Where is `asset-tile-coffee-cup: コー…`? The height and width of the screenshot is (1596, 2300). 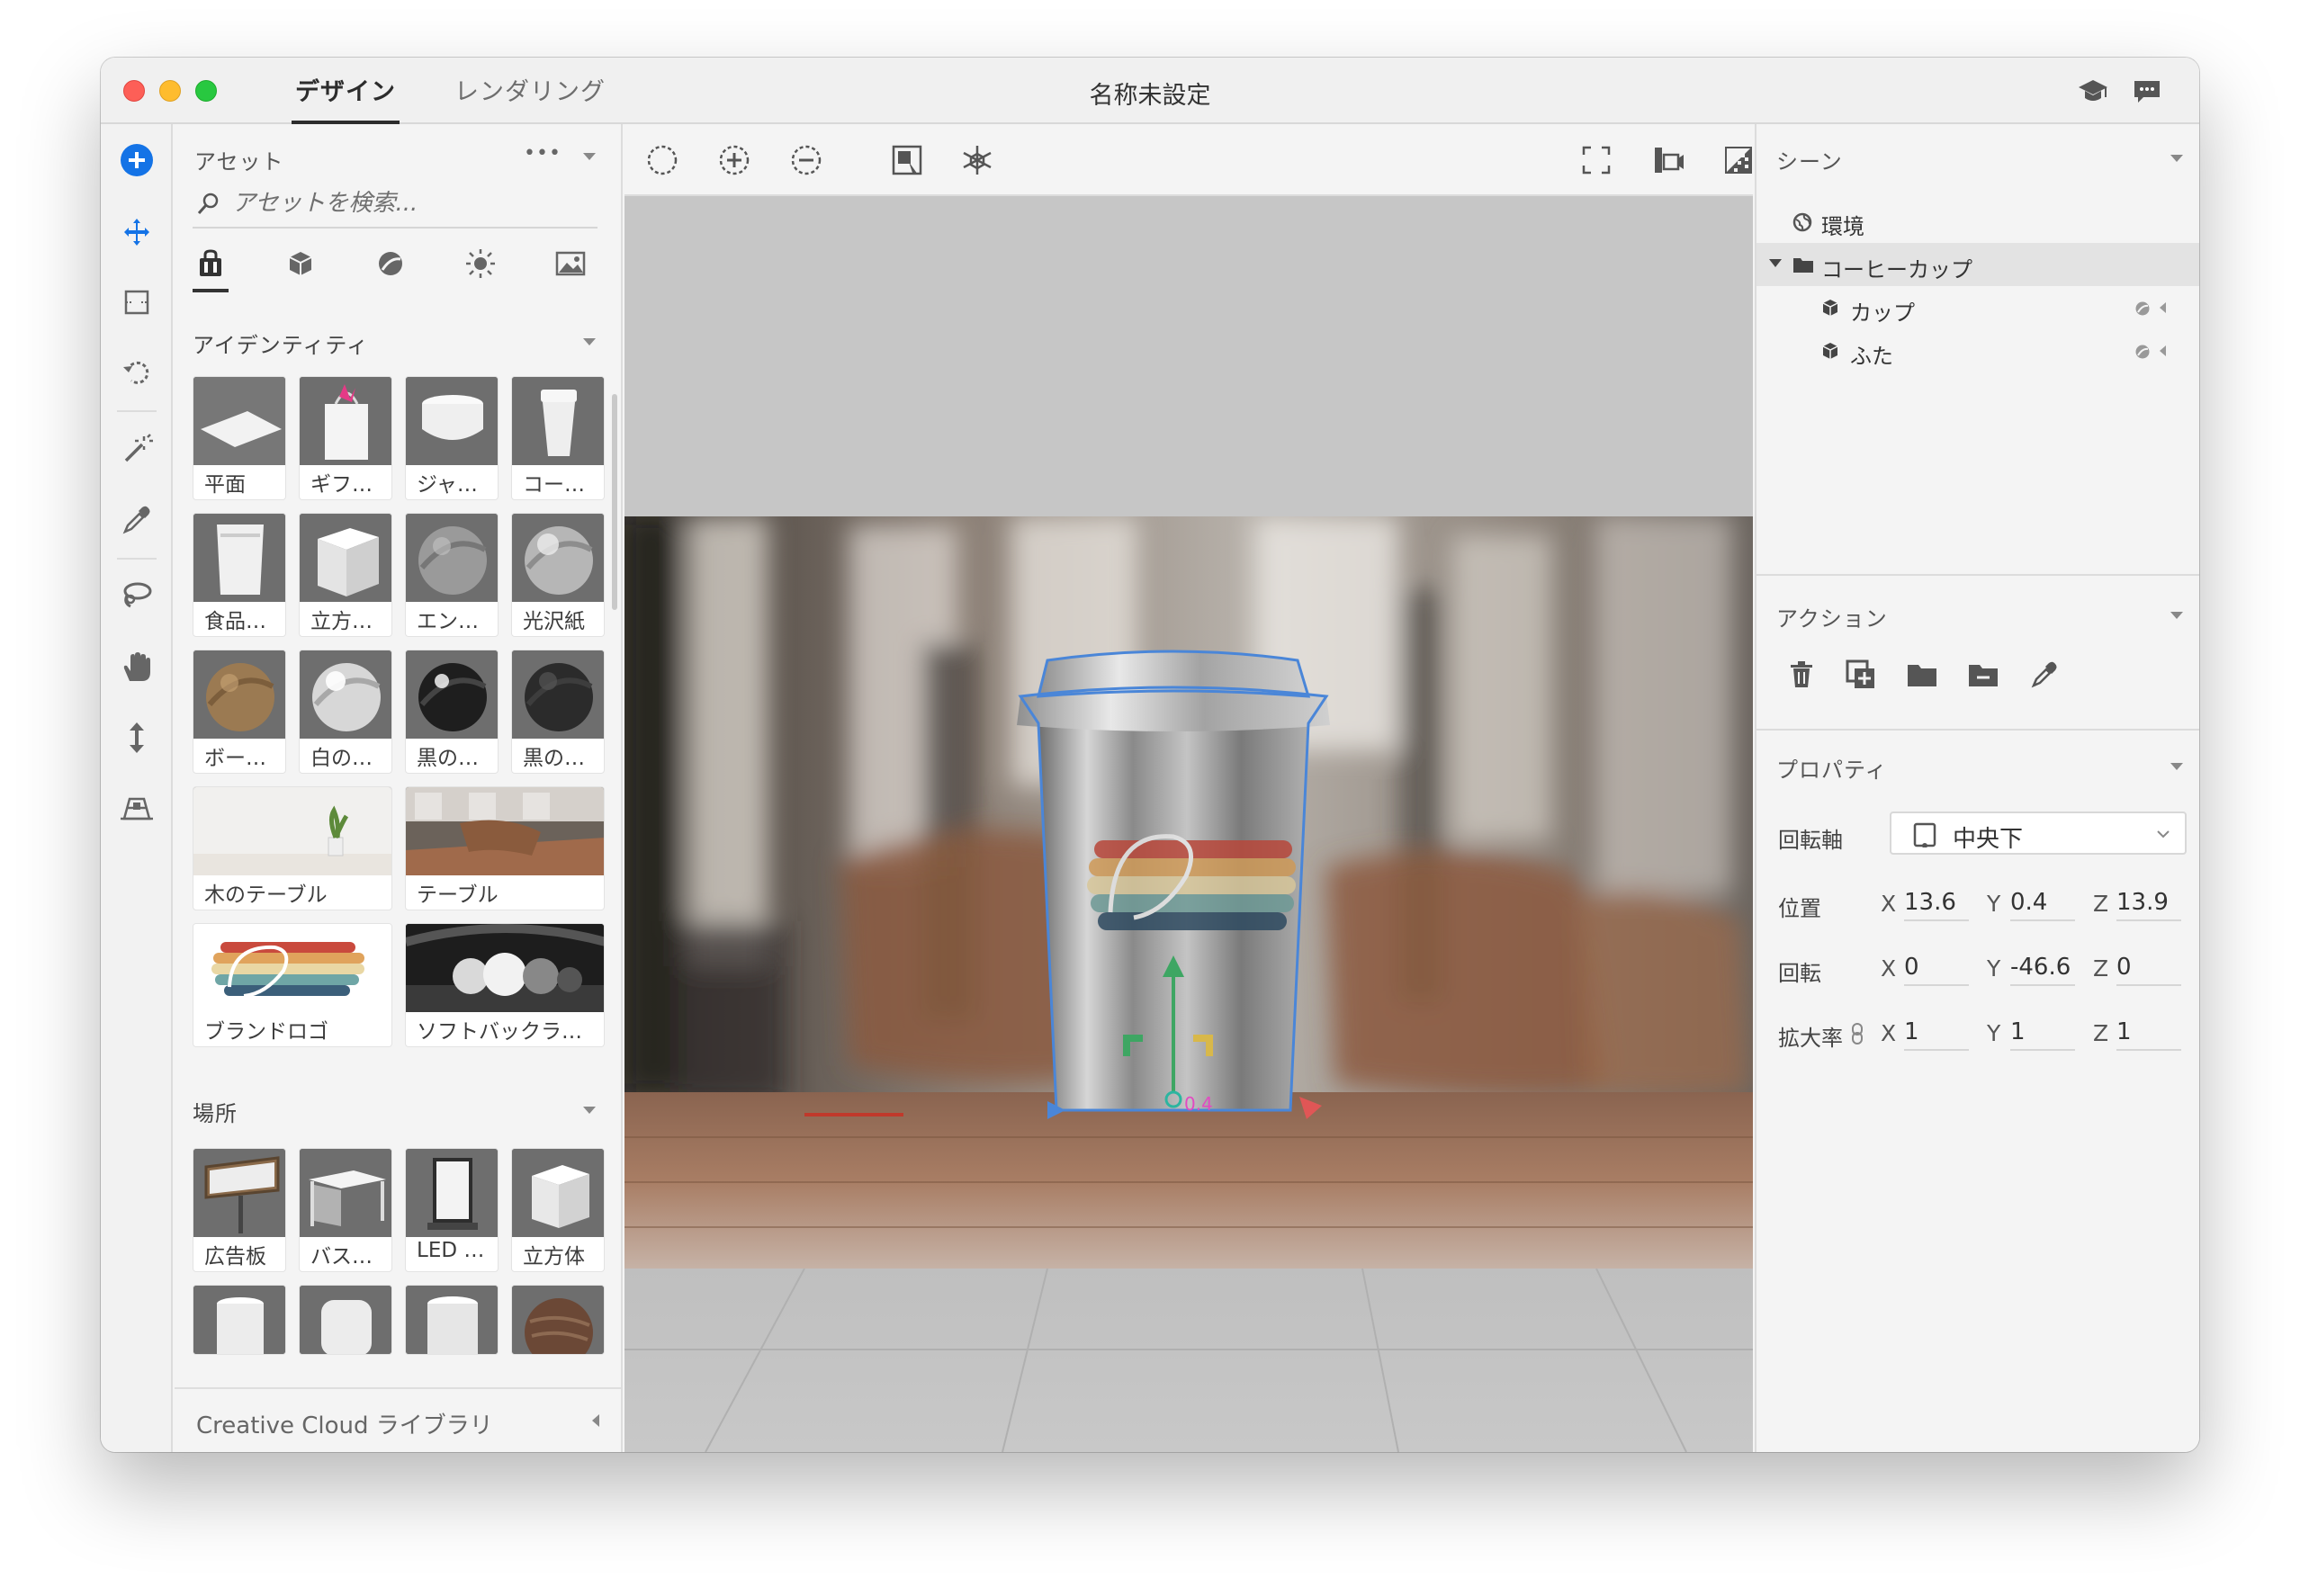
asset-tile-coffee-cup: コー… is located at coordinates (558, 438).